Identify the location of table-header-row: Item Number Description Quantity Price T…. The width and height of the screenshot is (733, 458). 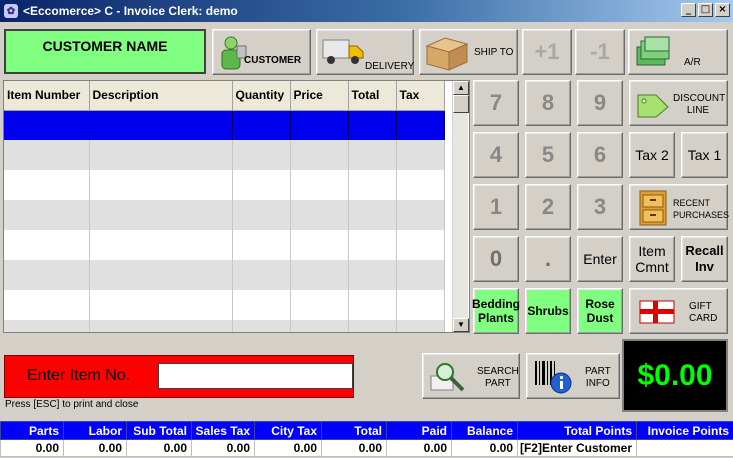
(224, 96).